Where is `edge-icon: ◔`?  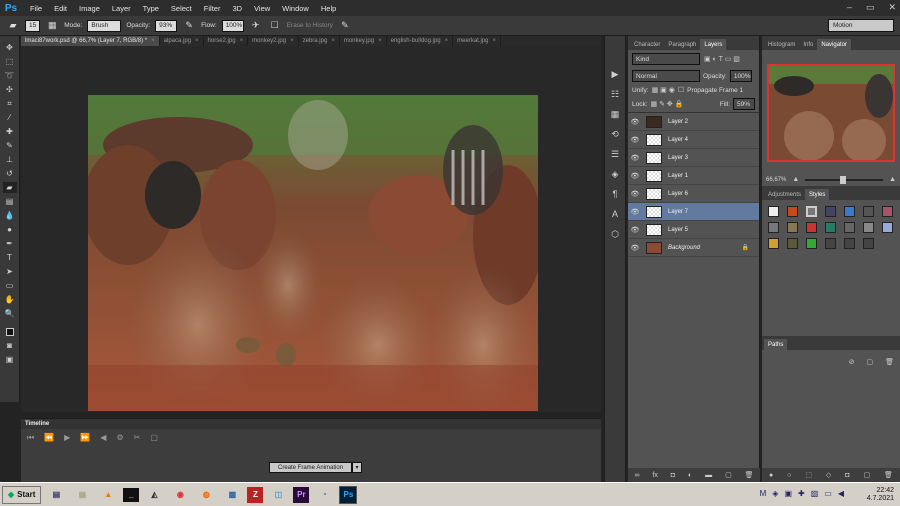 edge-icon: ◔ is located at coordinates (324, 495).